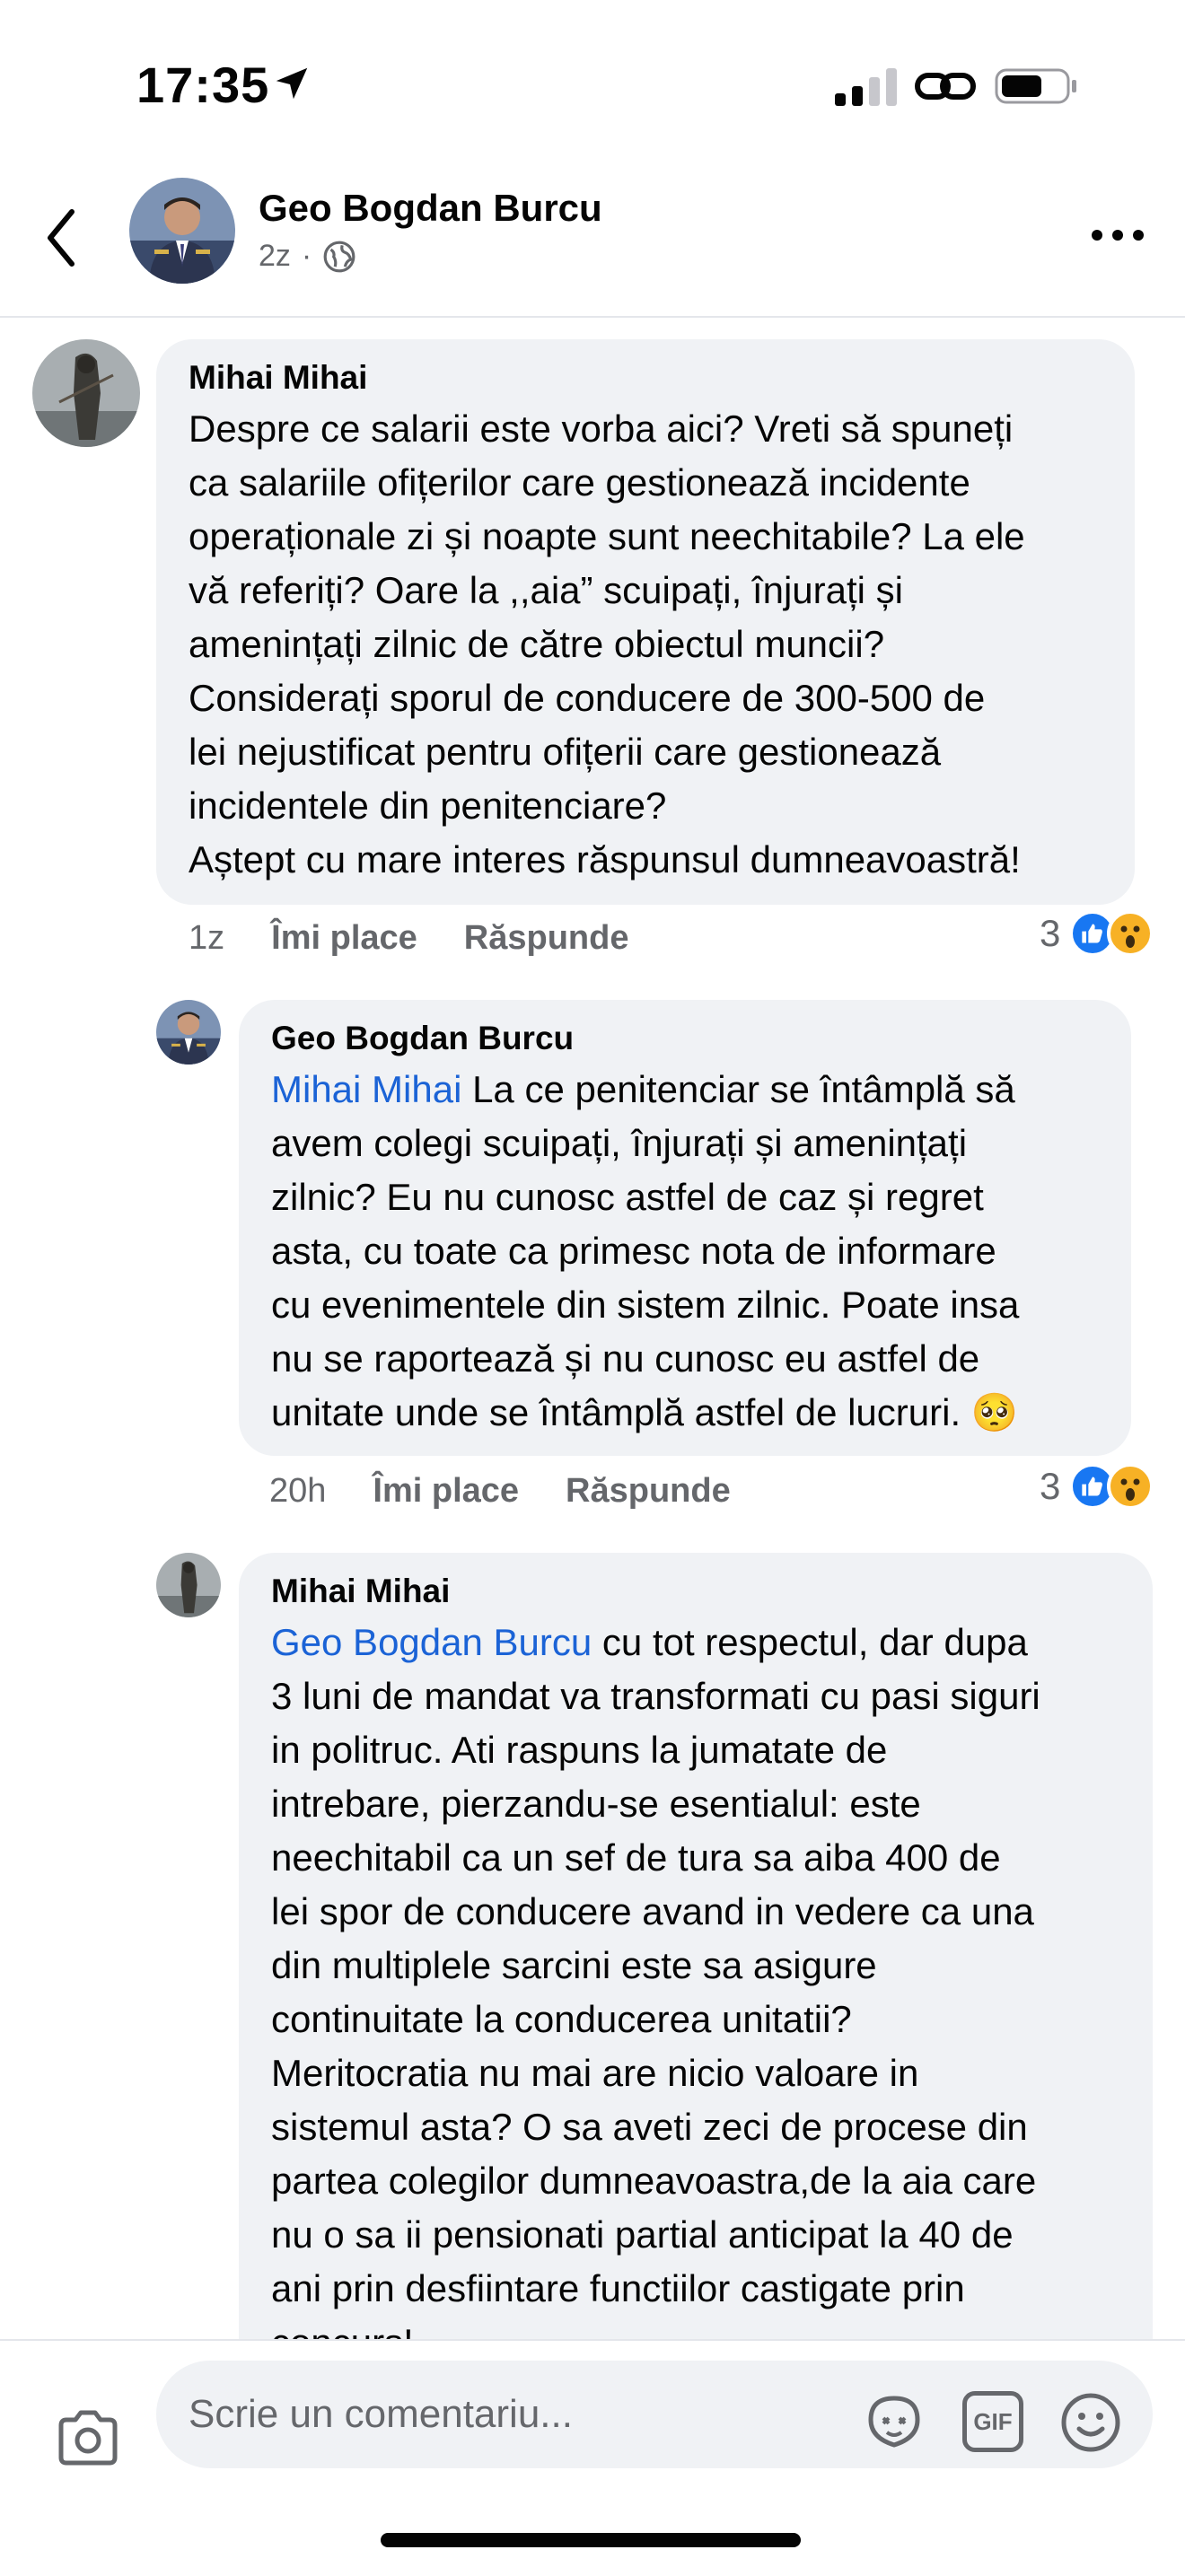 The height and width of the screenshot is (2576, 1185). Describe the element at coordinates (701, 1038) in the screenshot. I see `reply-author: Geo Bogdan Burcu` at that location.